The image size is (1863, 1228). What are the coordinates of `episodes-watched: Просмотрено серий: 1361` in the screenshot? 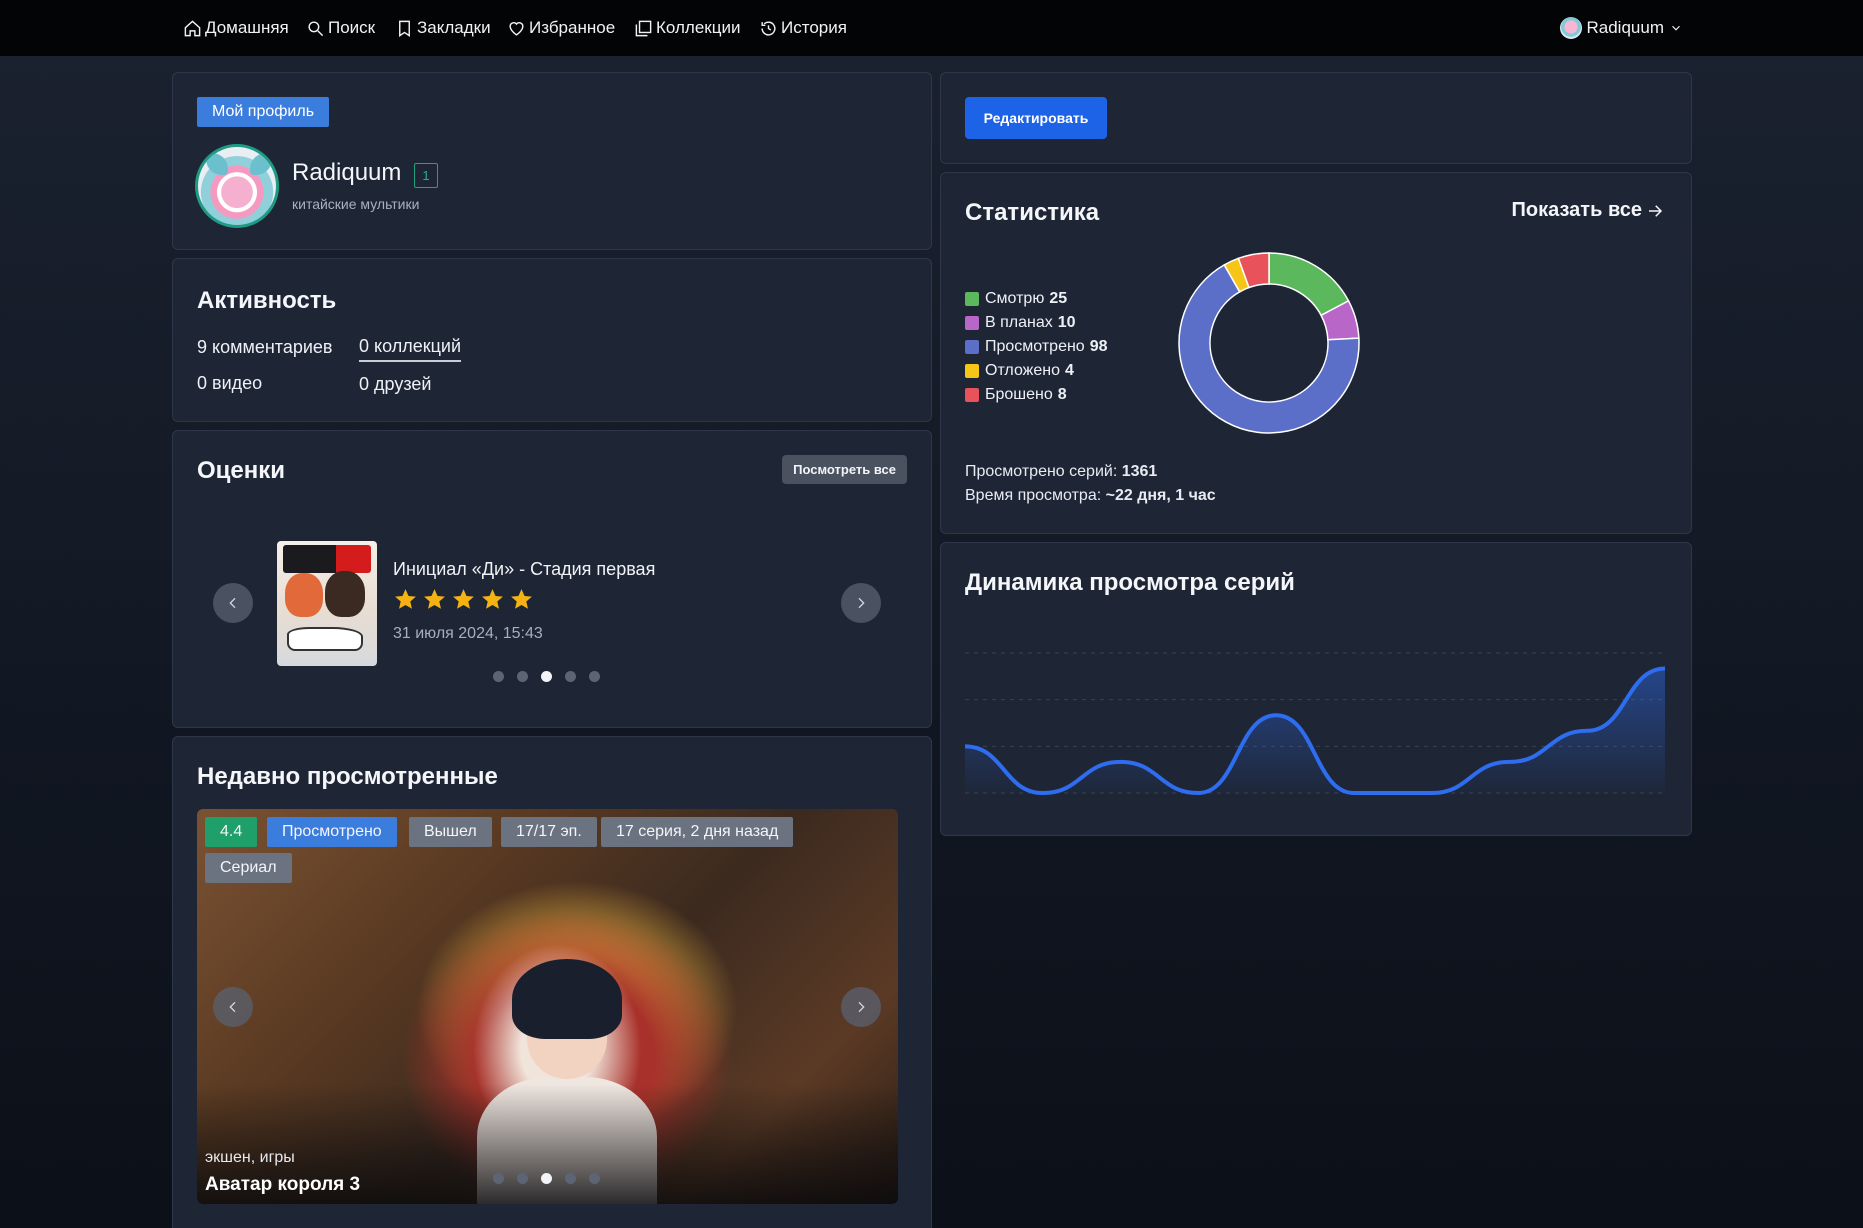 It's located at (1061, 472).